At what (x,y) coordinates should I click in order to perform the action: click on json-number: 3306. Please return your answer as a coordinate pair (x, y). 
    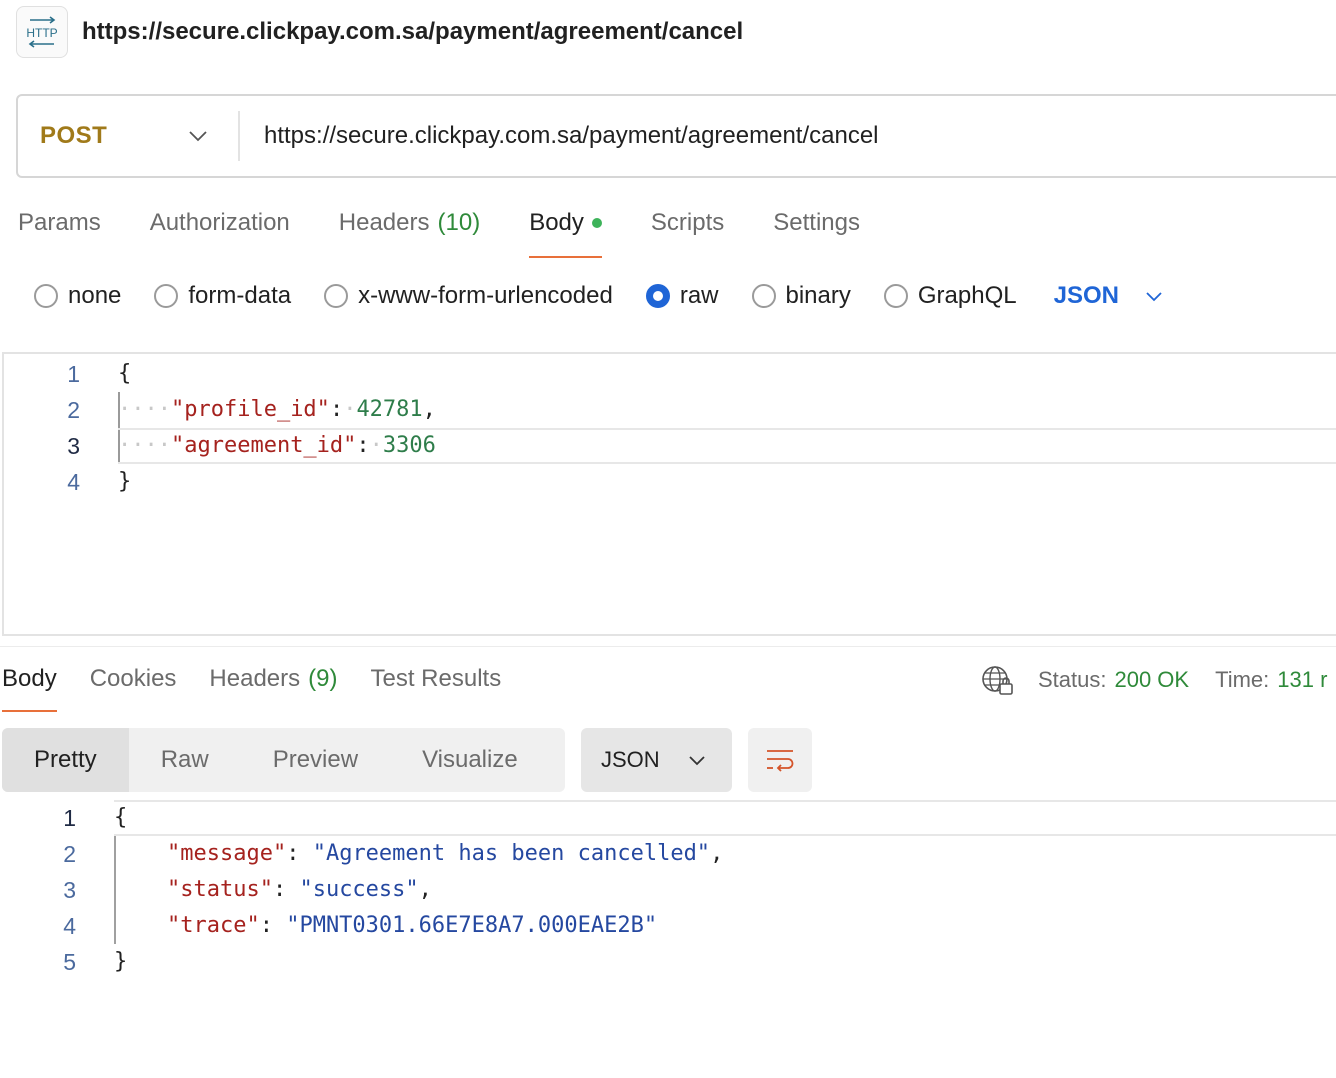
    Looking at the image, I should click on (409, 445).